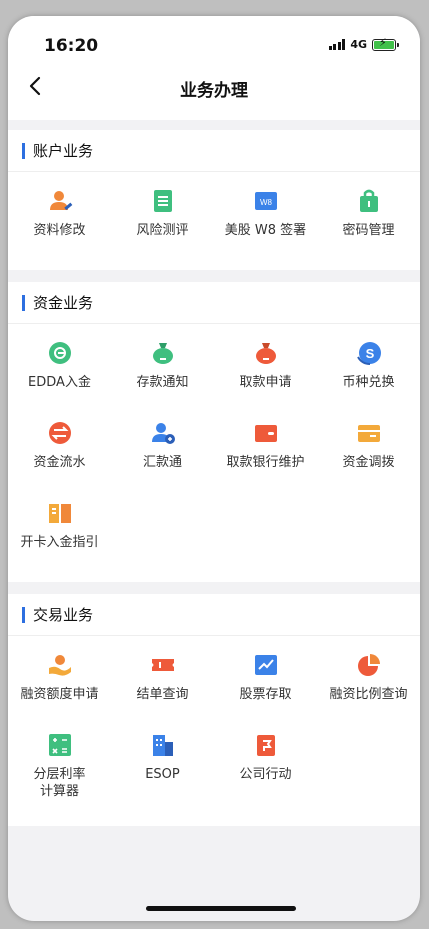 The image size is (429, 929). I want to click on service-currency-exchange: S 币种兑换, so click(368, 378).